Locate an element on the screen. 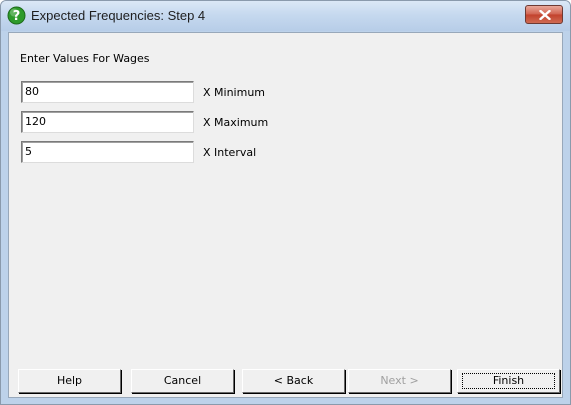  finish-button: Finish is located at coordinates (508, 381).